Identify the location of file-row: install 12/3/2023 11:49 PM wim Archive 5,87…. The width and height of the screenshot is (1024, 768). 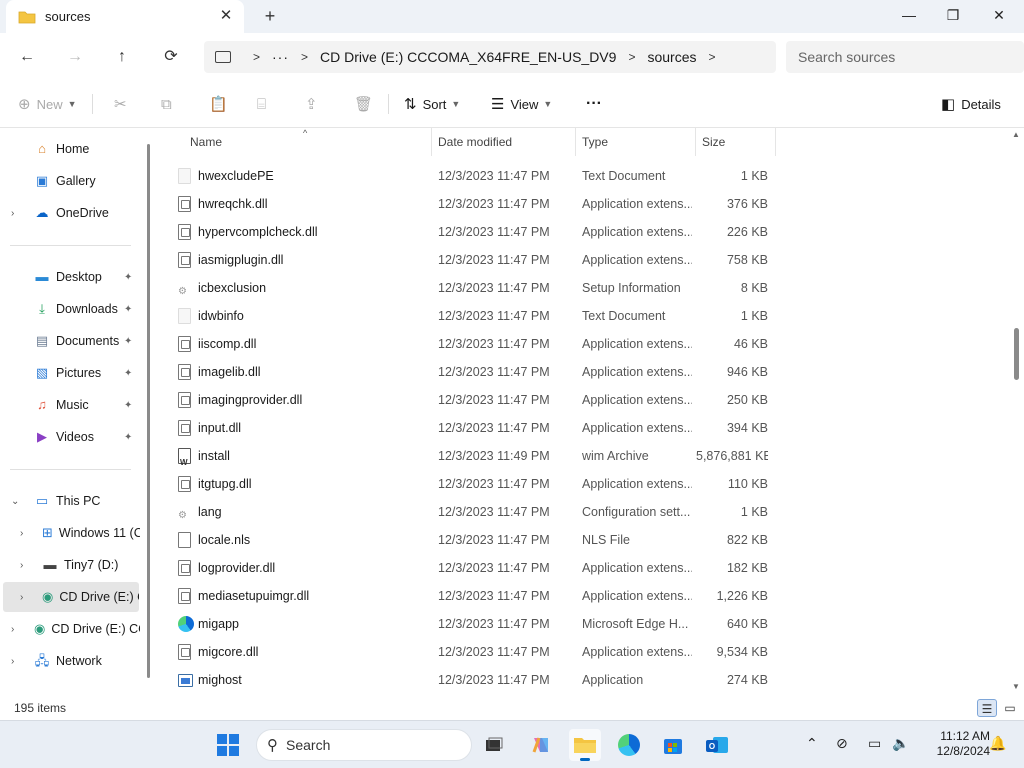
(466, 456).